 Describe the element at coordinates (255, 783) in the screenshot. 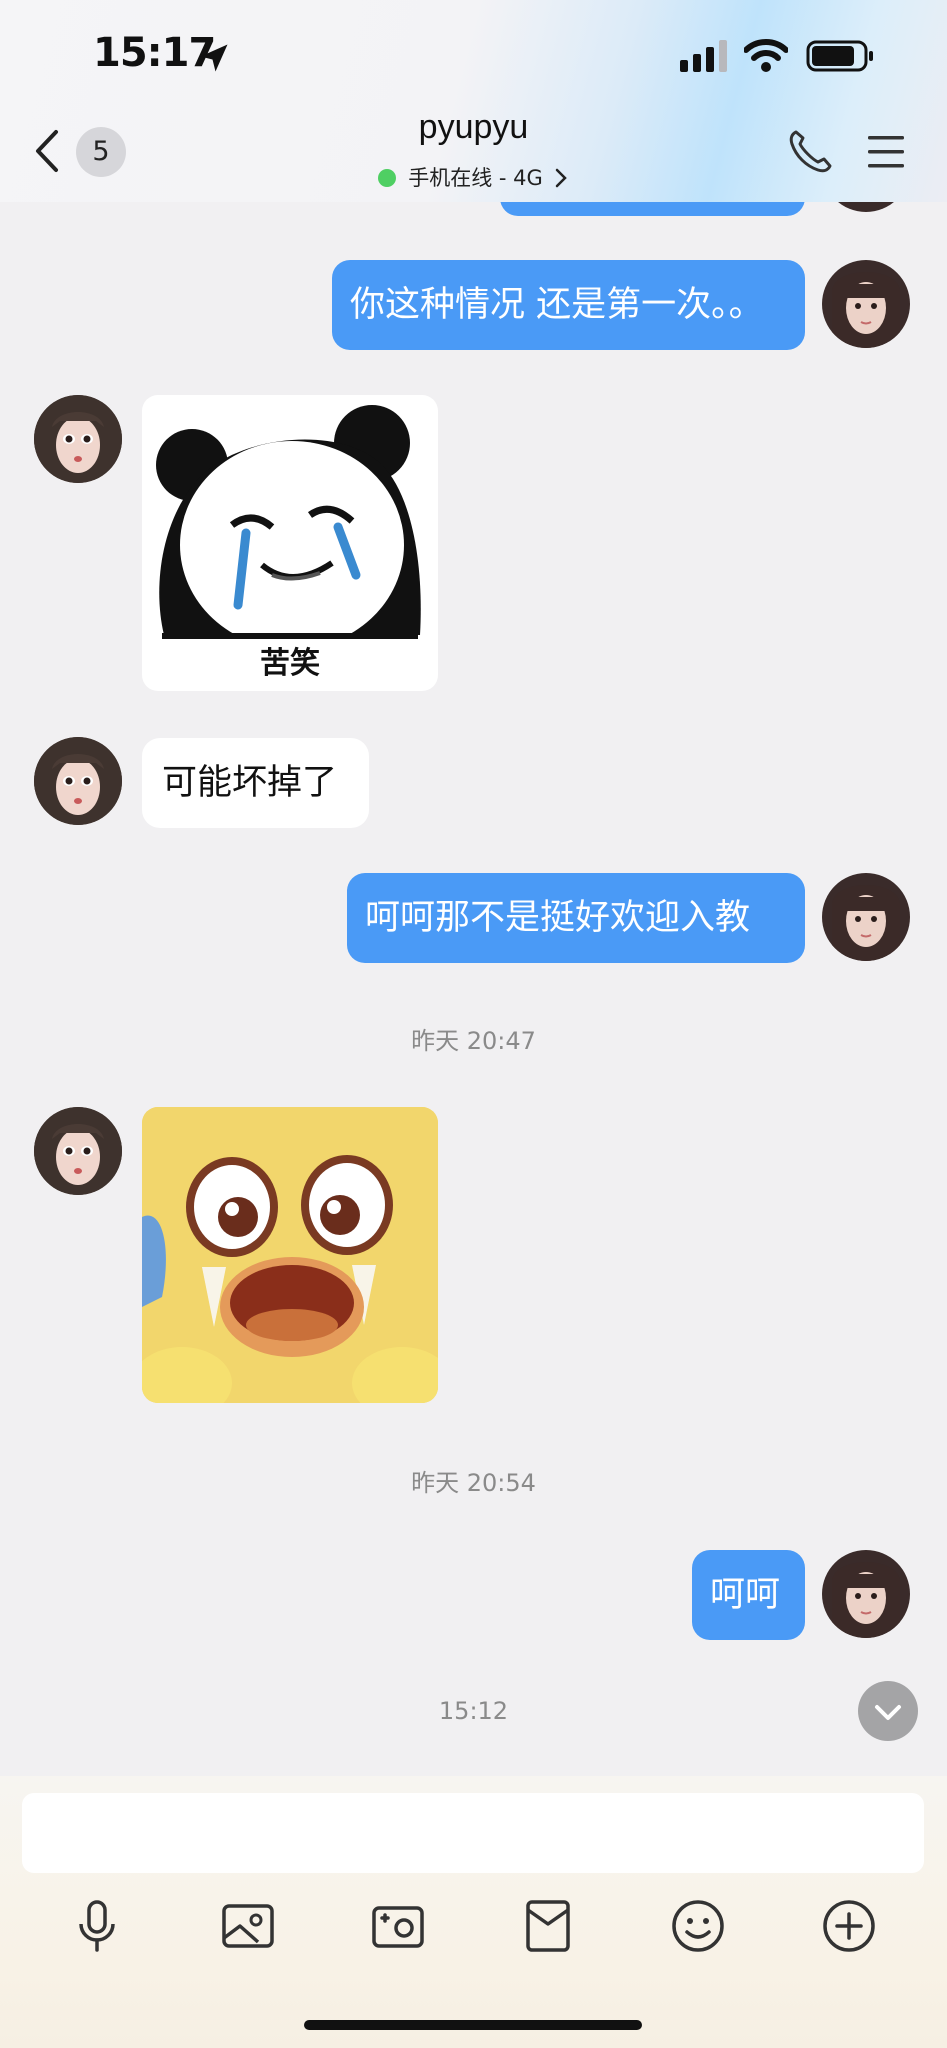

I see `message-bubble: 可能坏掉了` at that location.